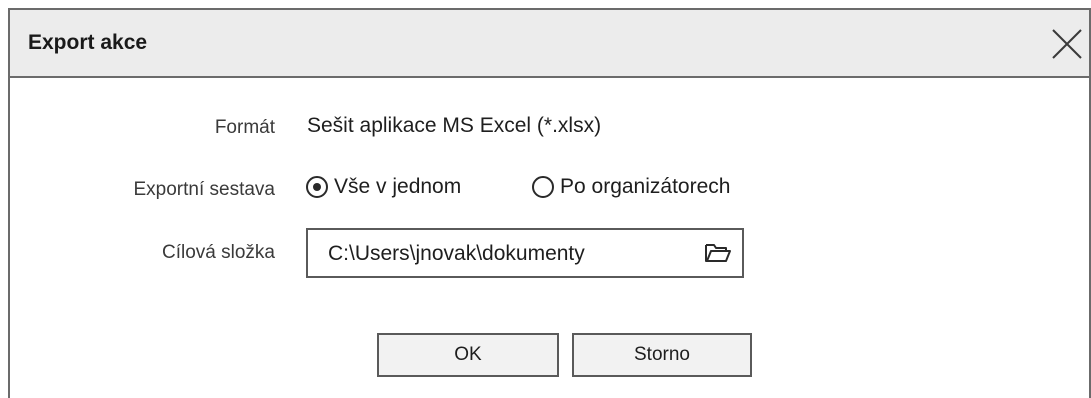 The height and width of the screenshot is (398, 1091). I want to click on target-folder-path: C:\Users\jnovak\dokumenty, so click(456, 253).